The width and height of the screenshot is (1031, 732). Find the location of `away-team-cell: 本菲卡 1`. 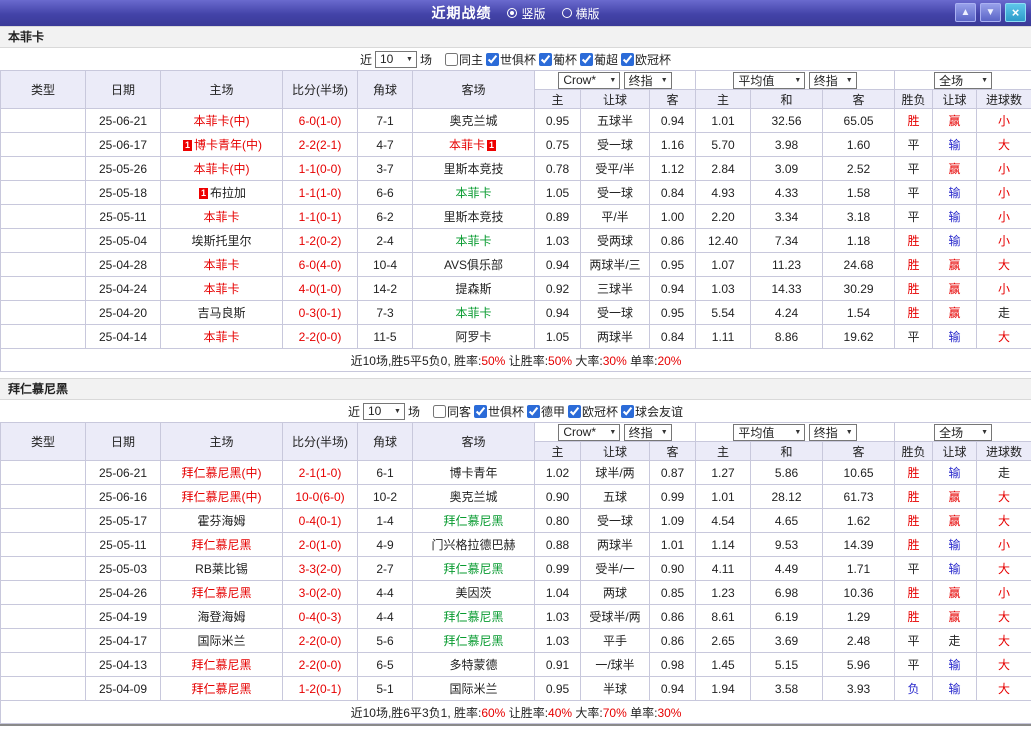

away-team-cell: 本菲卡 1 is located at coordinates (473, 144).